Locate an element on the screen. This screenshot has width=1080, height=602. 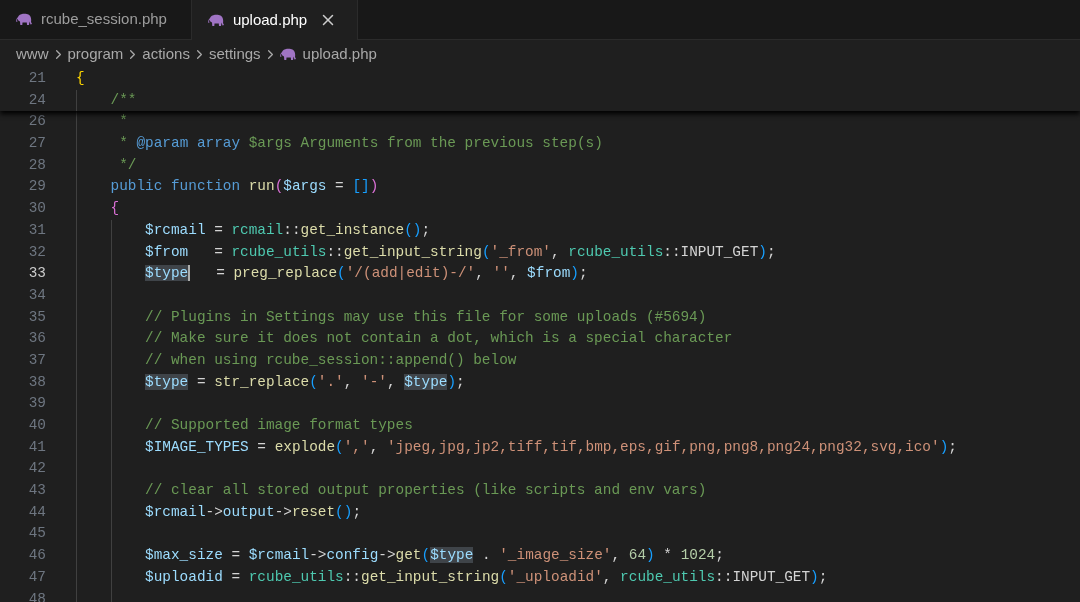
line-number: 45 is located at coordinates (36, 534).